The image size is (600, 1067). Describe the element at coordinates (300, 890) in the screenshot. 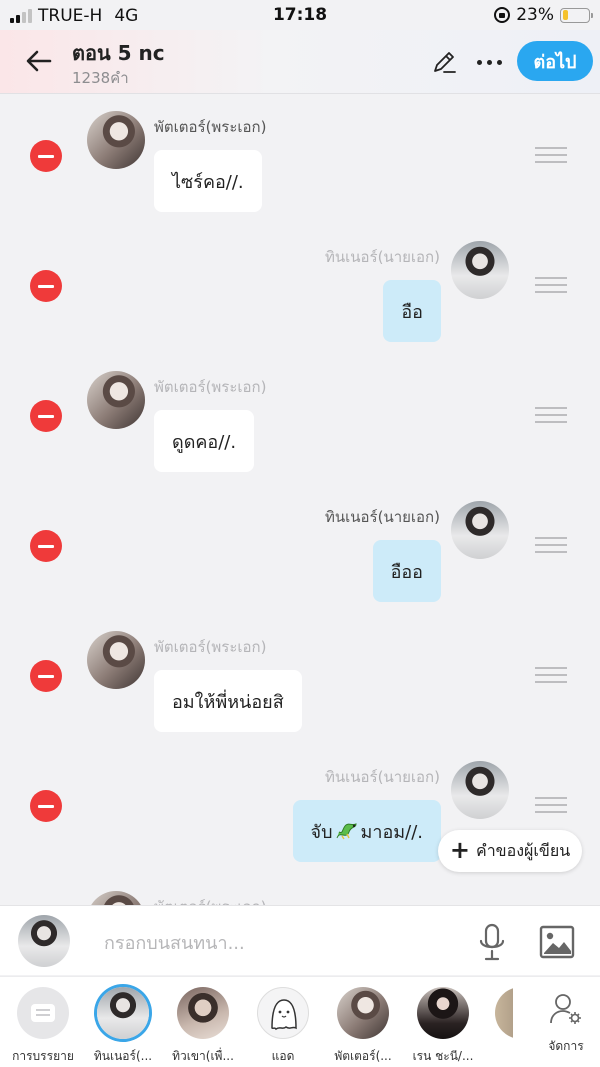

I see `message-row: พัตเตอร์(พระเอก)` at that location.